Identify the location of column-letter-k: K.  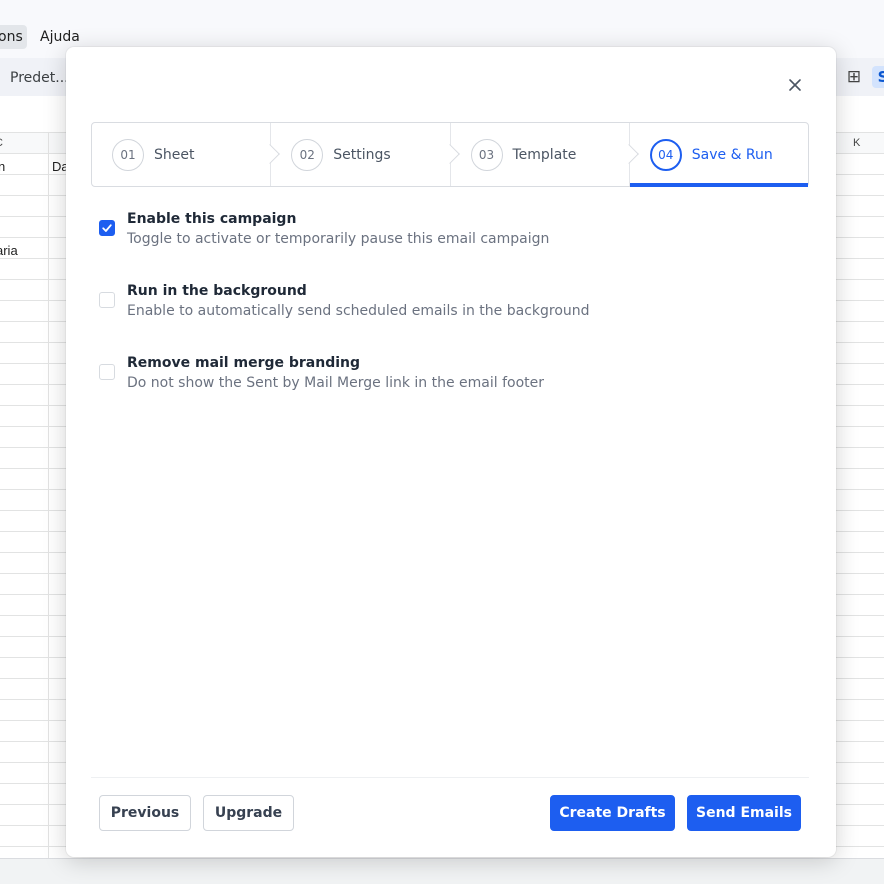
(857, 143).